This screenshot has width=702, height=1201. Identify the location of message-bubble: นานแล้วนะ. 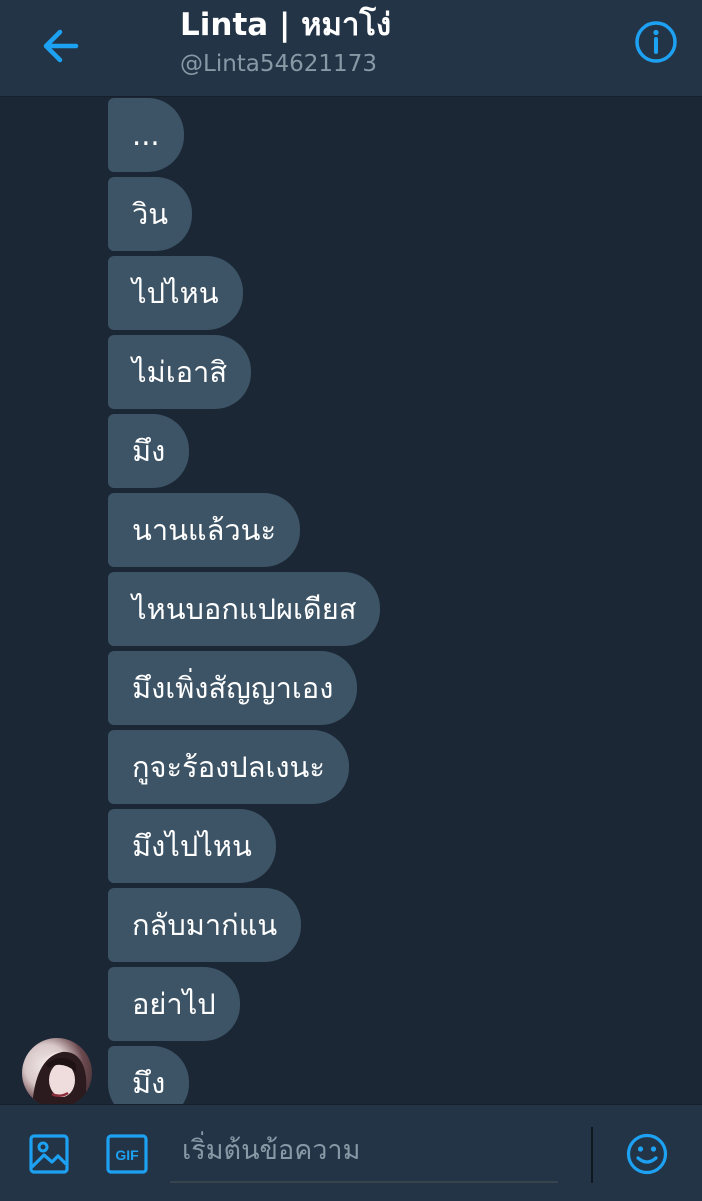
(204, 530).